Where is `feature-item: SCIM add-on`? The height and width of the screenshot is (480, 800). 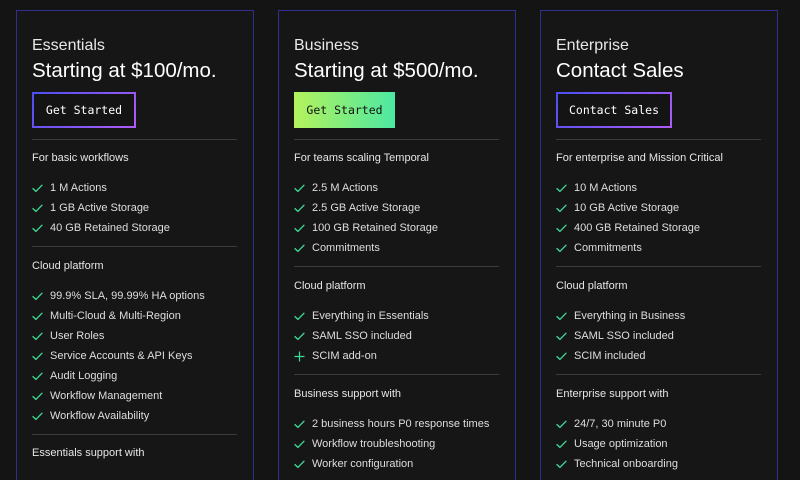
feature-item: SCIM add-on is located at coordinates (335, 356).